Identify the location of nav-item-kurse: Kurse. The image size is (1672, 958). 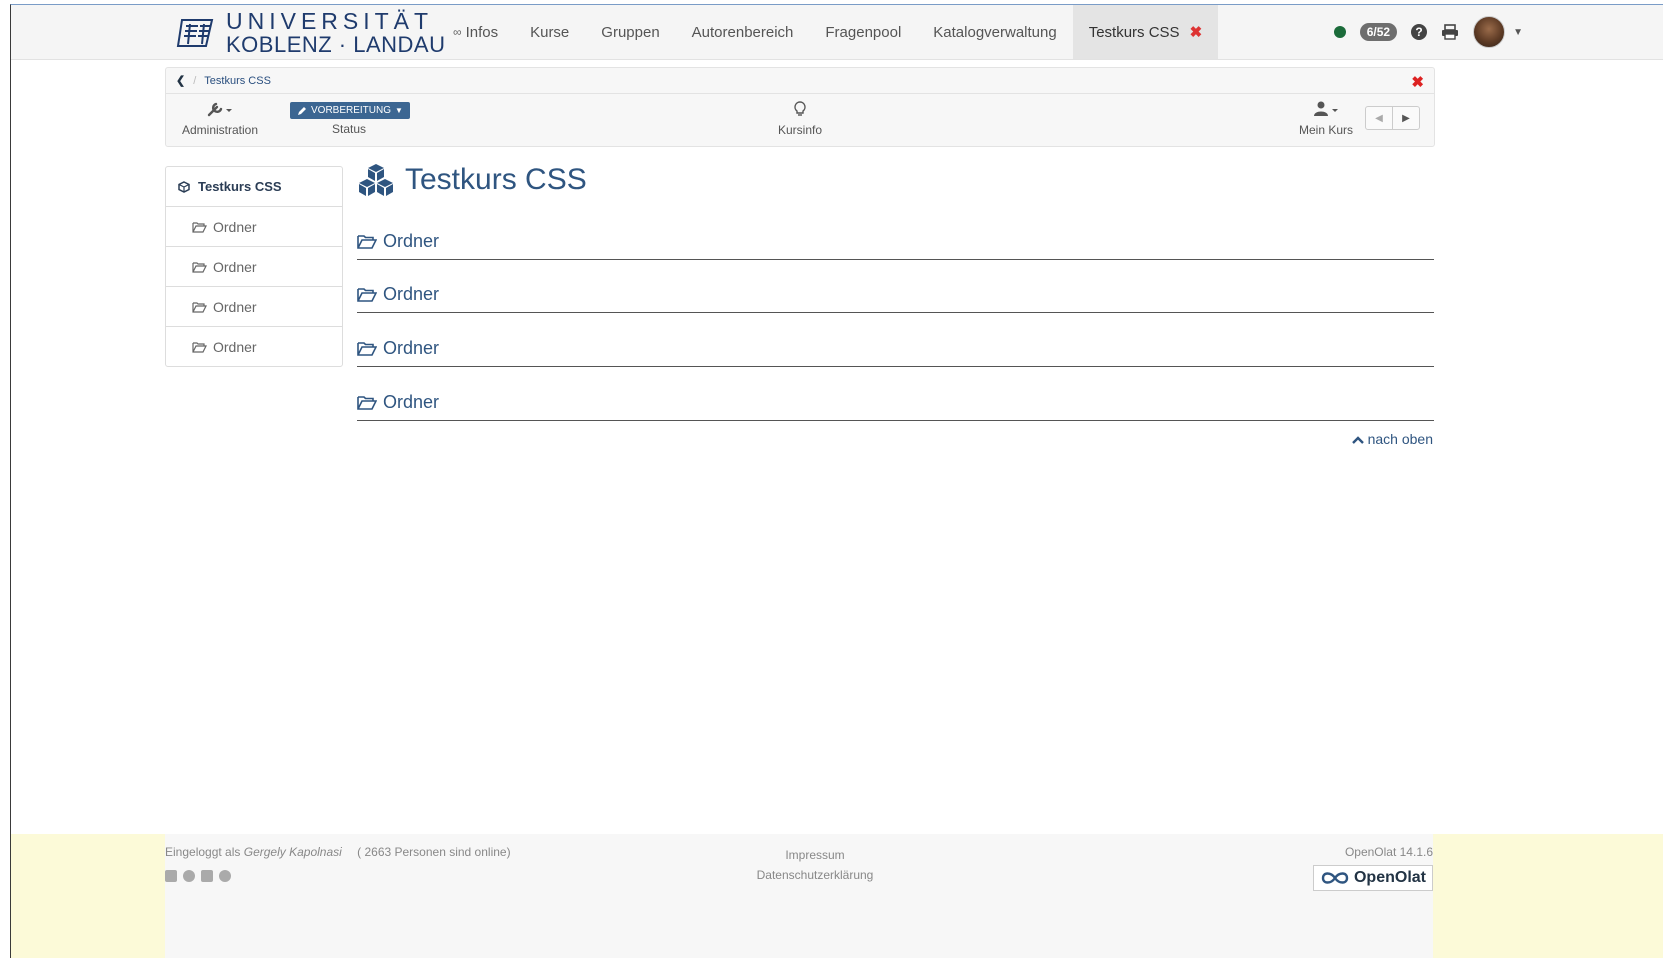
(549, 32).